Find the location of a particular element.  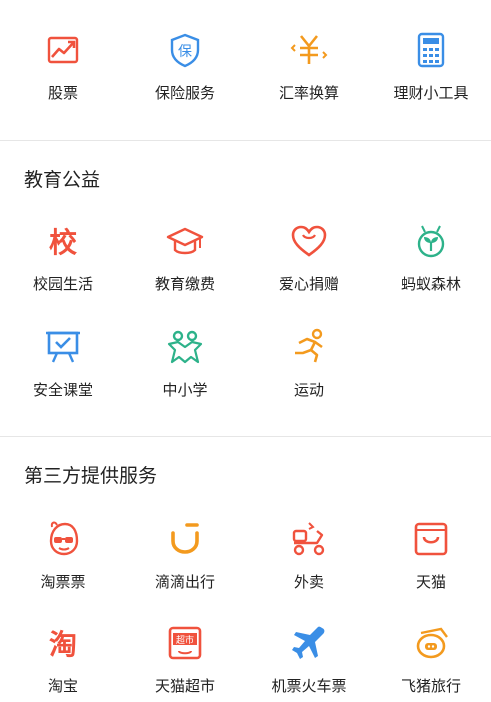

grid-item-tuition: 教育缴费 is located at coordinates (185, 257).